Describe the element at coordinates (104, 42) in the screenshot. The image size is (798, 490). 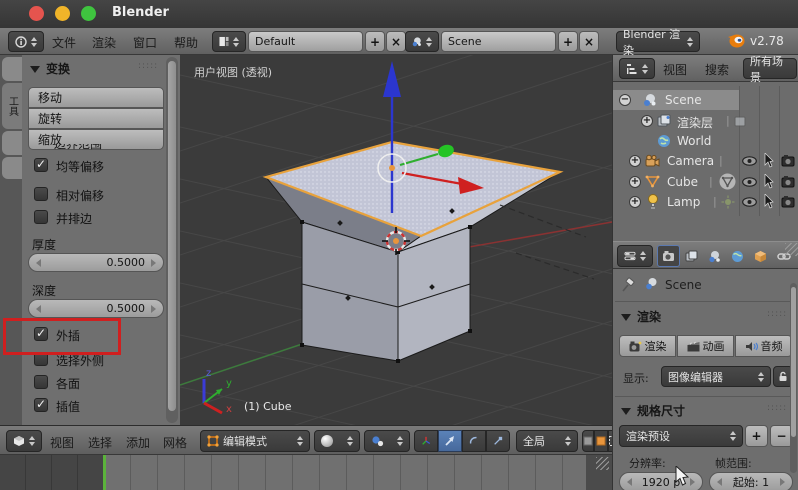
I see `menu-render: 渲染` at that location.